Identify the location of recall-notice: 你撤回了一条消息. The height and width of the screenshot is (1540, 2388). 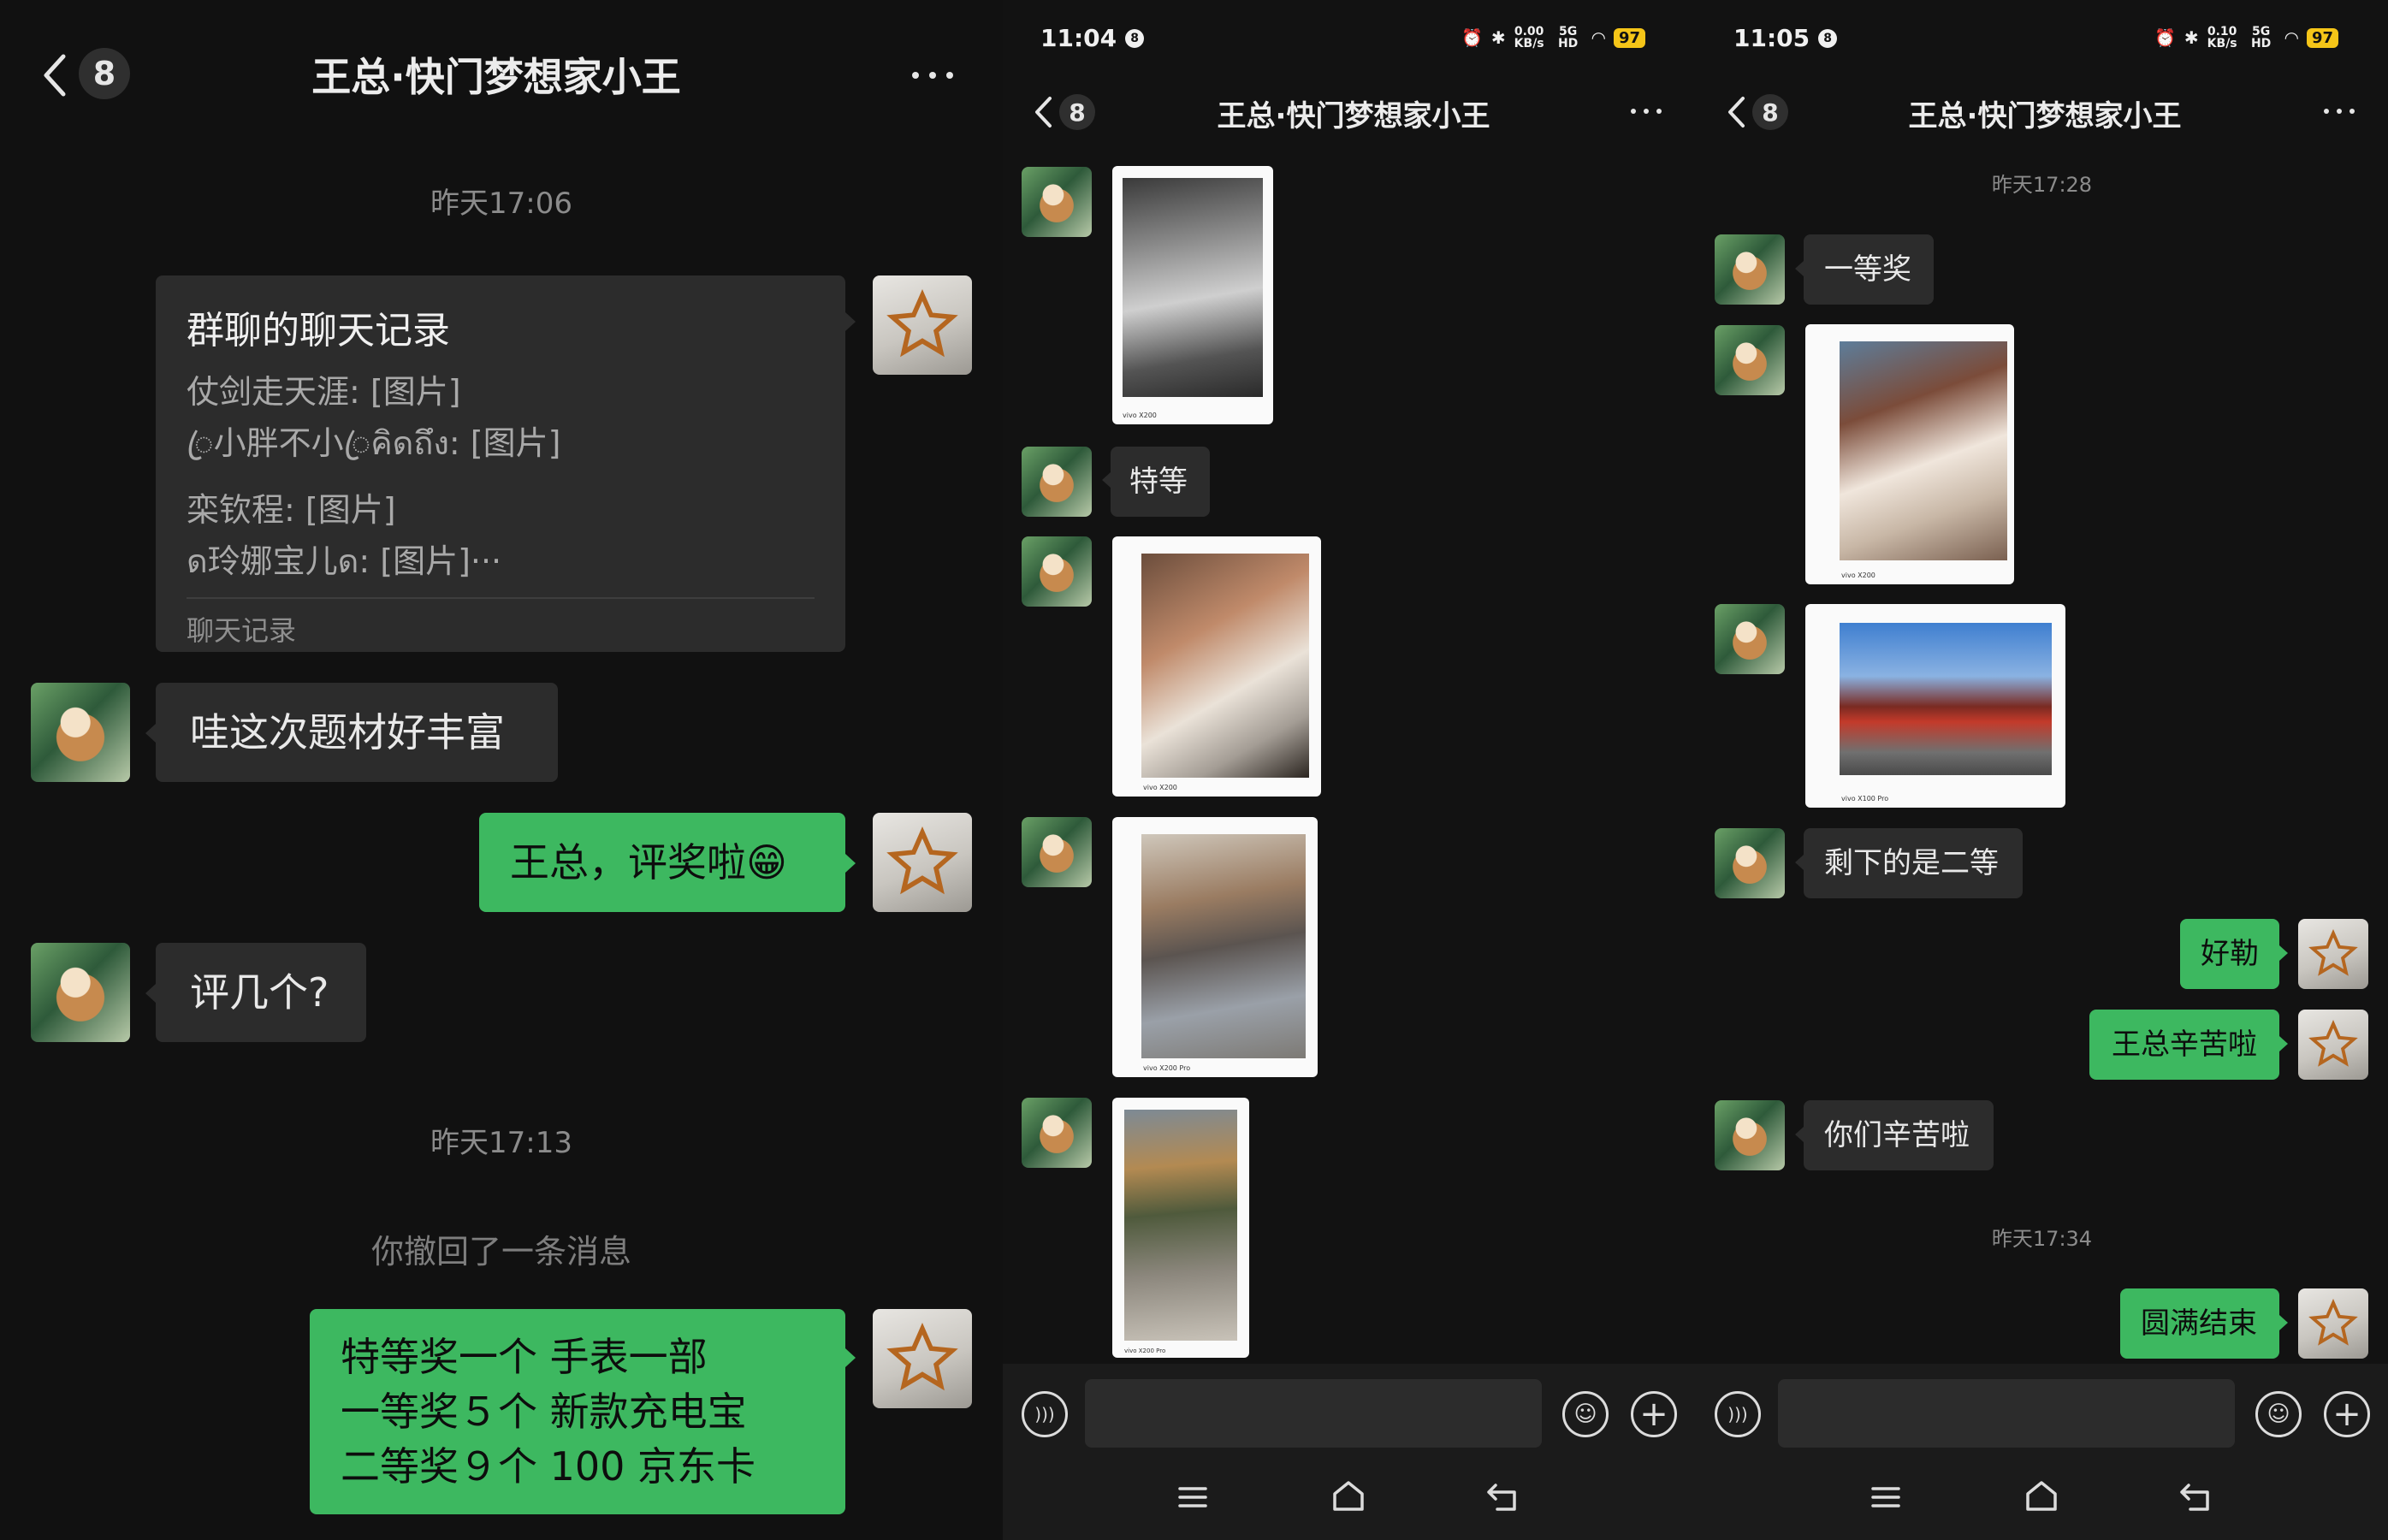
(500, 1251).